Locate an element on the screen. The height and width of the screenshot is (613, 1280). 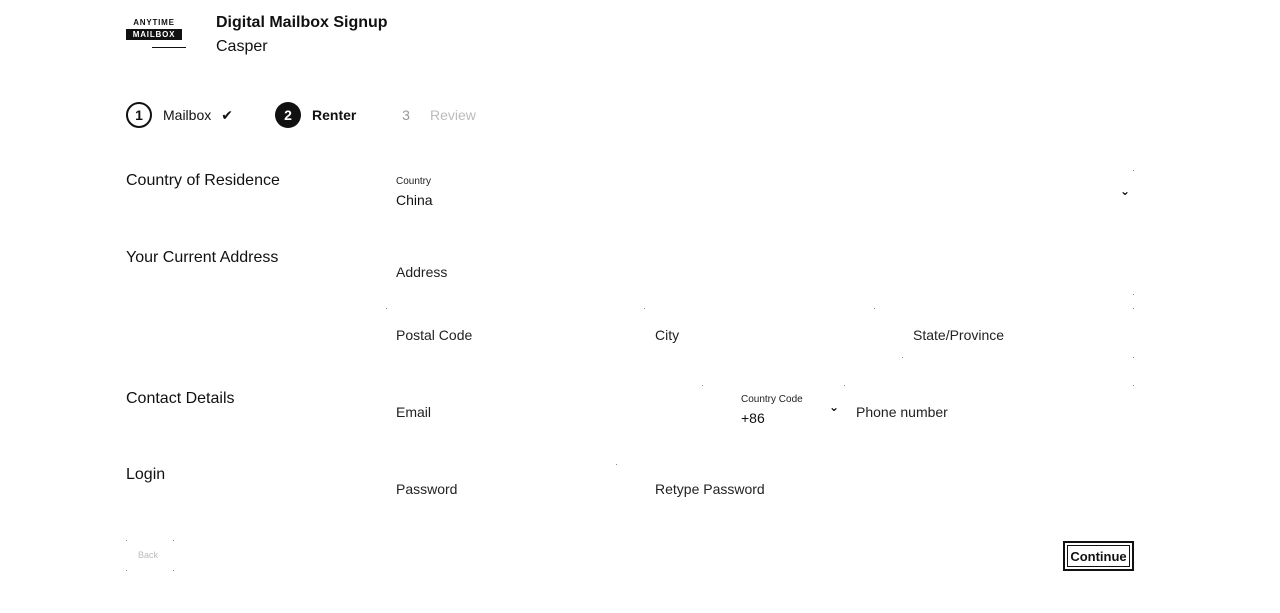
country-code-value: +86 is located at coordinates (753, 418).